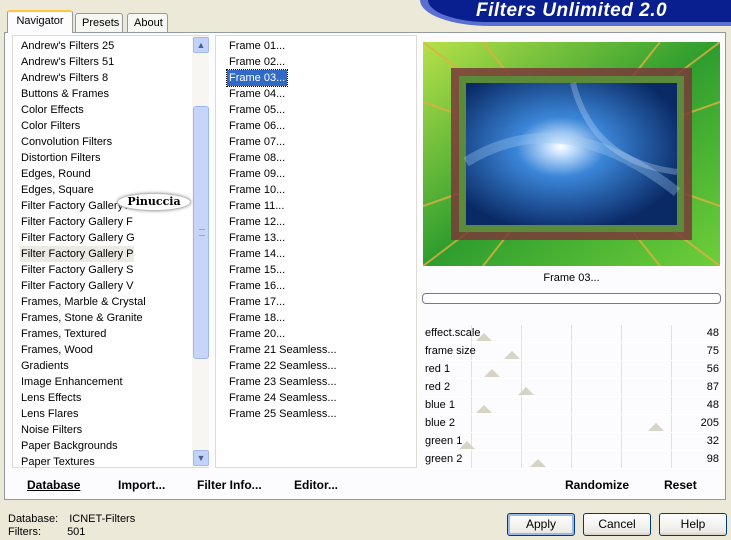  What do you see at coordinates (66, 142) in the screenshot?
I see `category-item: Convolution Filters` at bounding box center [66, 142].